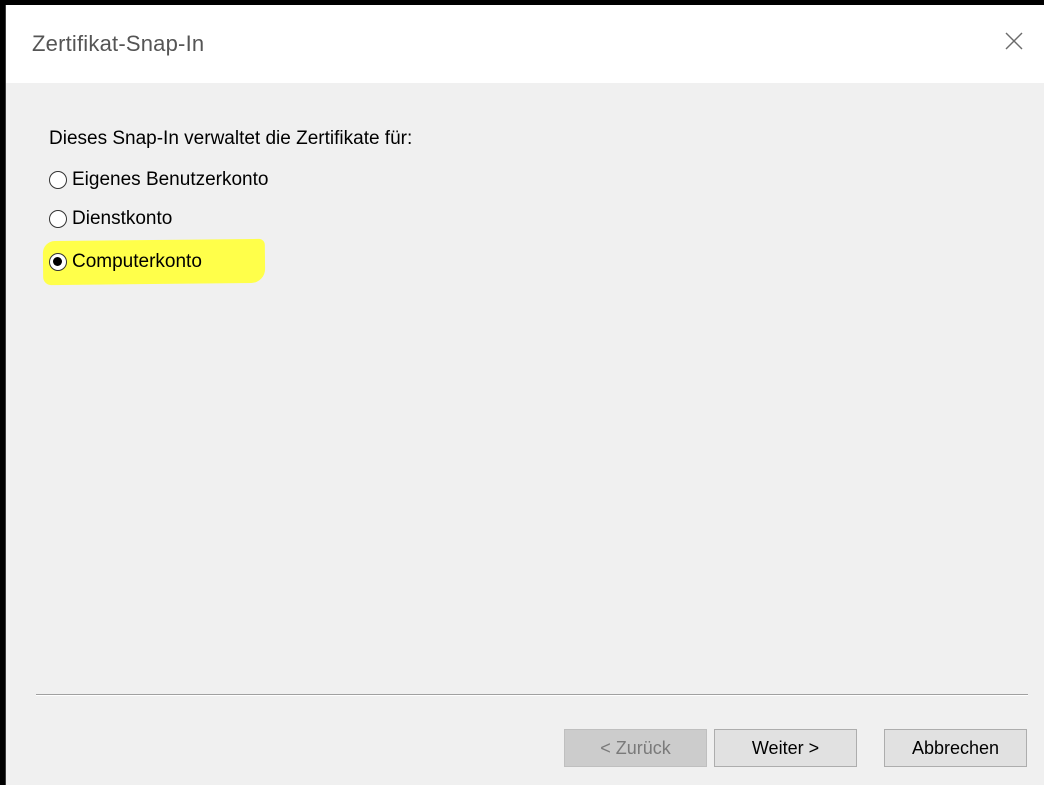 The width and height of the screenshot is (1044, 785). I want to click on radio-label: Computerkonto, so click(137, 261).